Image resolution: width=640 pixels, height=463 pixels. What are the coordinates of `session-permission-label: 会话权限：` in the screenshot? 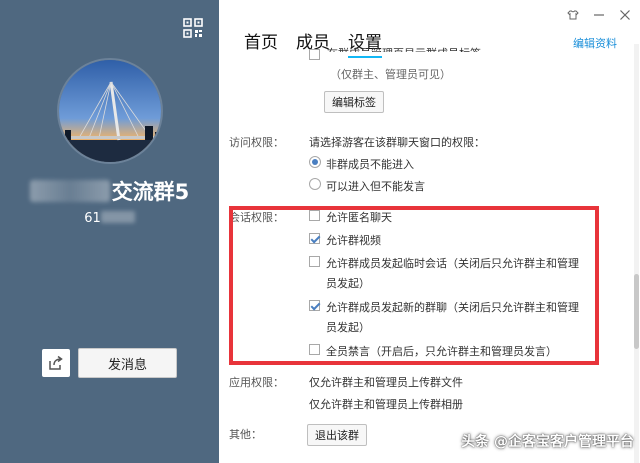 It's located at (256, 217).